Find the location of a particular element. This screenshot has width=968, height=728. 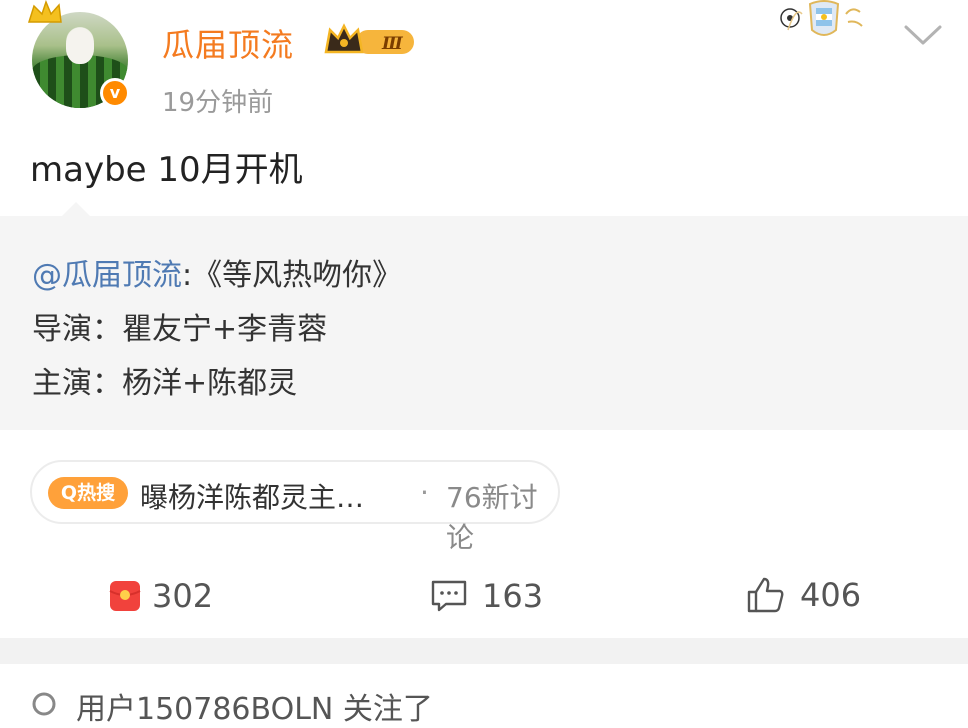

comment-count: 163 is located at coordinates (513, 596).